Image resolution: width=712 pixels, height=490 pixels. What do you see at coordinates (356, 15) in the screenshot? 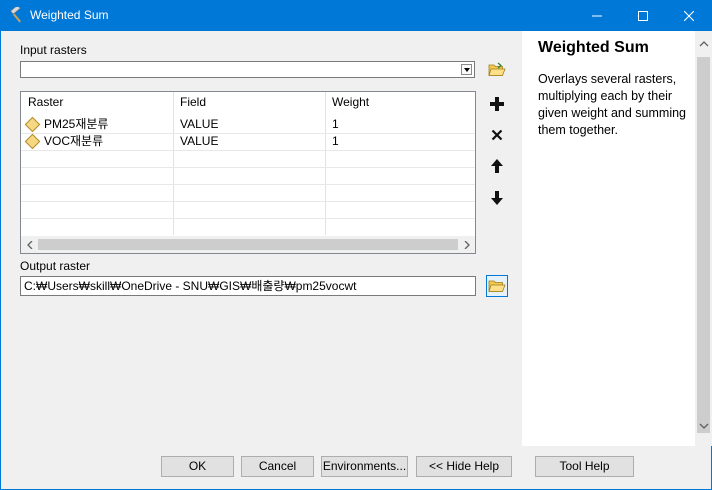
I see `title-bar: Weighted Sum` at bounding box center [356, 15].